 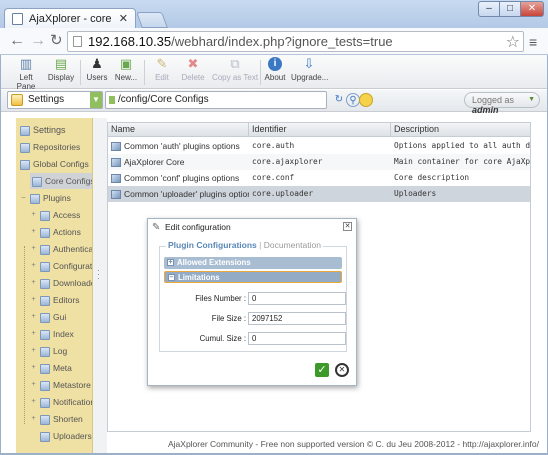 I want to click on files-number-row: Files Number : 0, so click(x=254, y=299).